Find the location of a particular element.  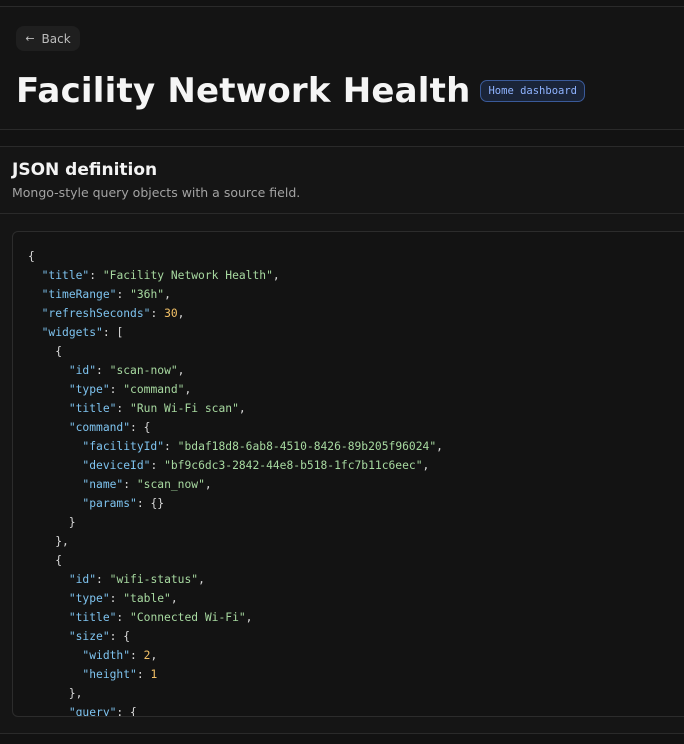

code-line: "height": 1 is located at coordinates (120, 674).